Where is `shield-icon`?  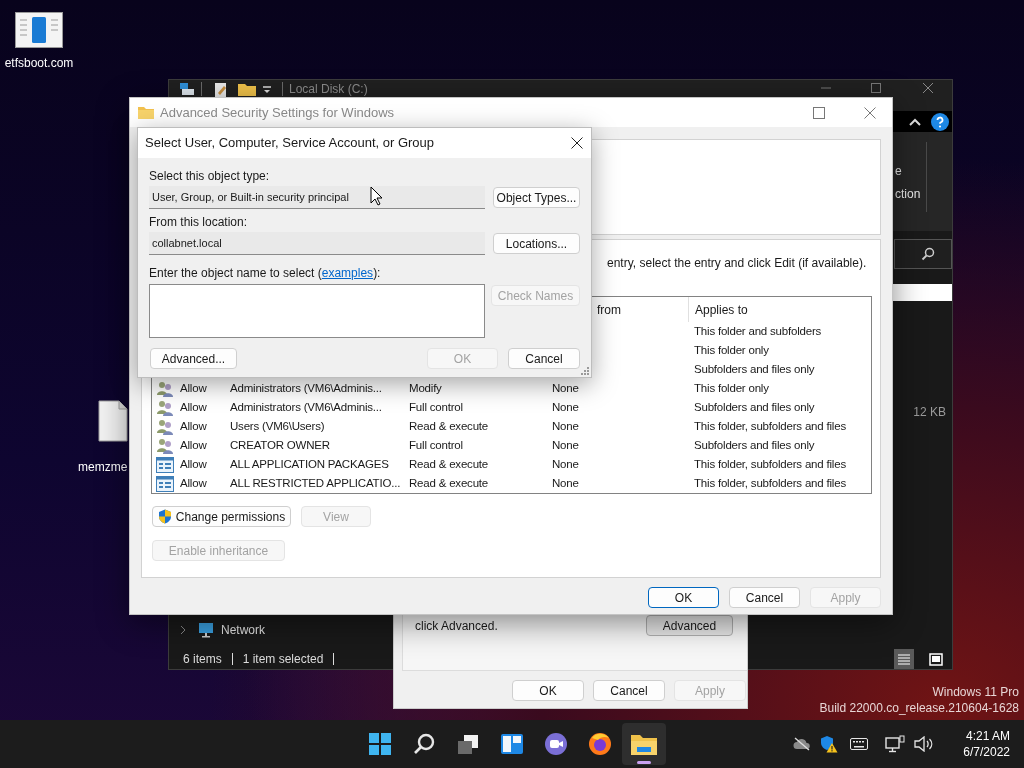
shield-icon is located at coordinates (164, 516).